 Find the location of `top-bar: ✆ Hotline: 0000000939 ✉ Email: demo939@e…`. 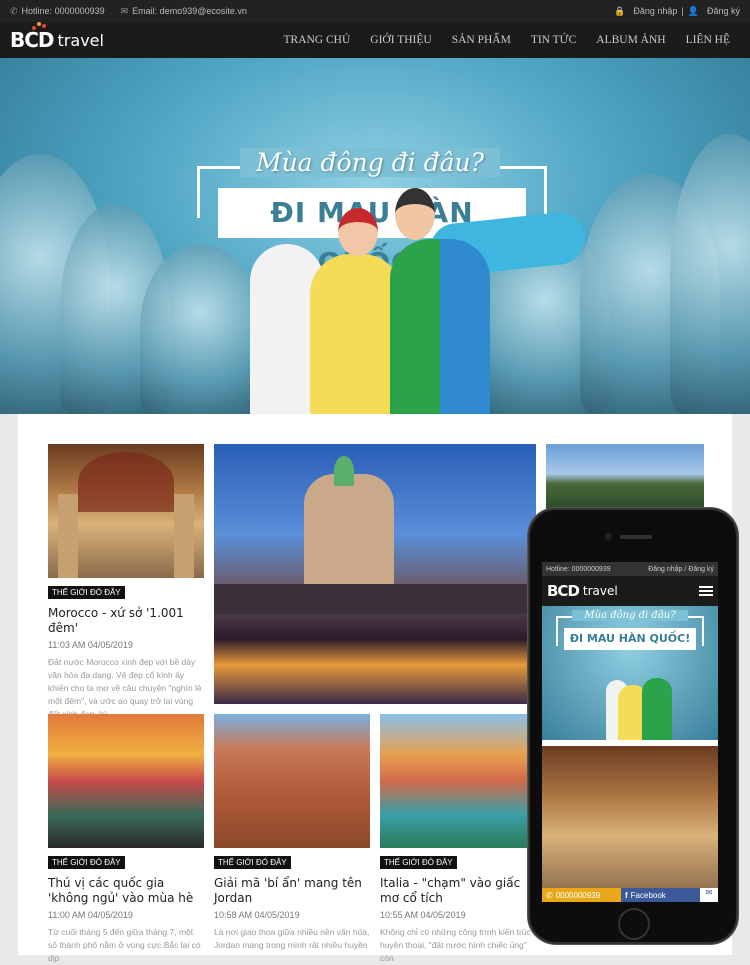

top-bar: ✆ Hotline: 0000000939 ✉ Email: demo939@e… is located at coordinates (375, 11).